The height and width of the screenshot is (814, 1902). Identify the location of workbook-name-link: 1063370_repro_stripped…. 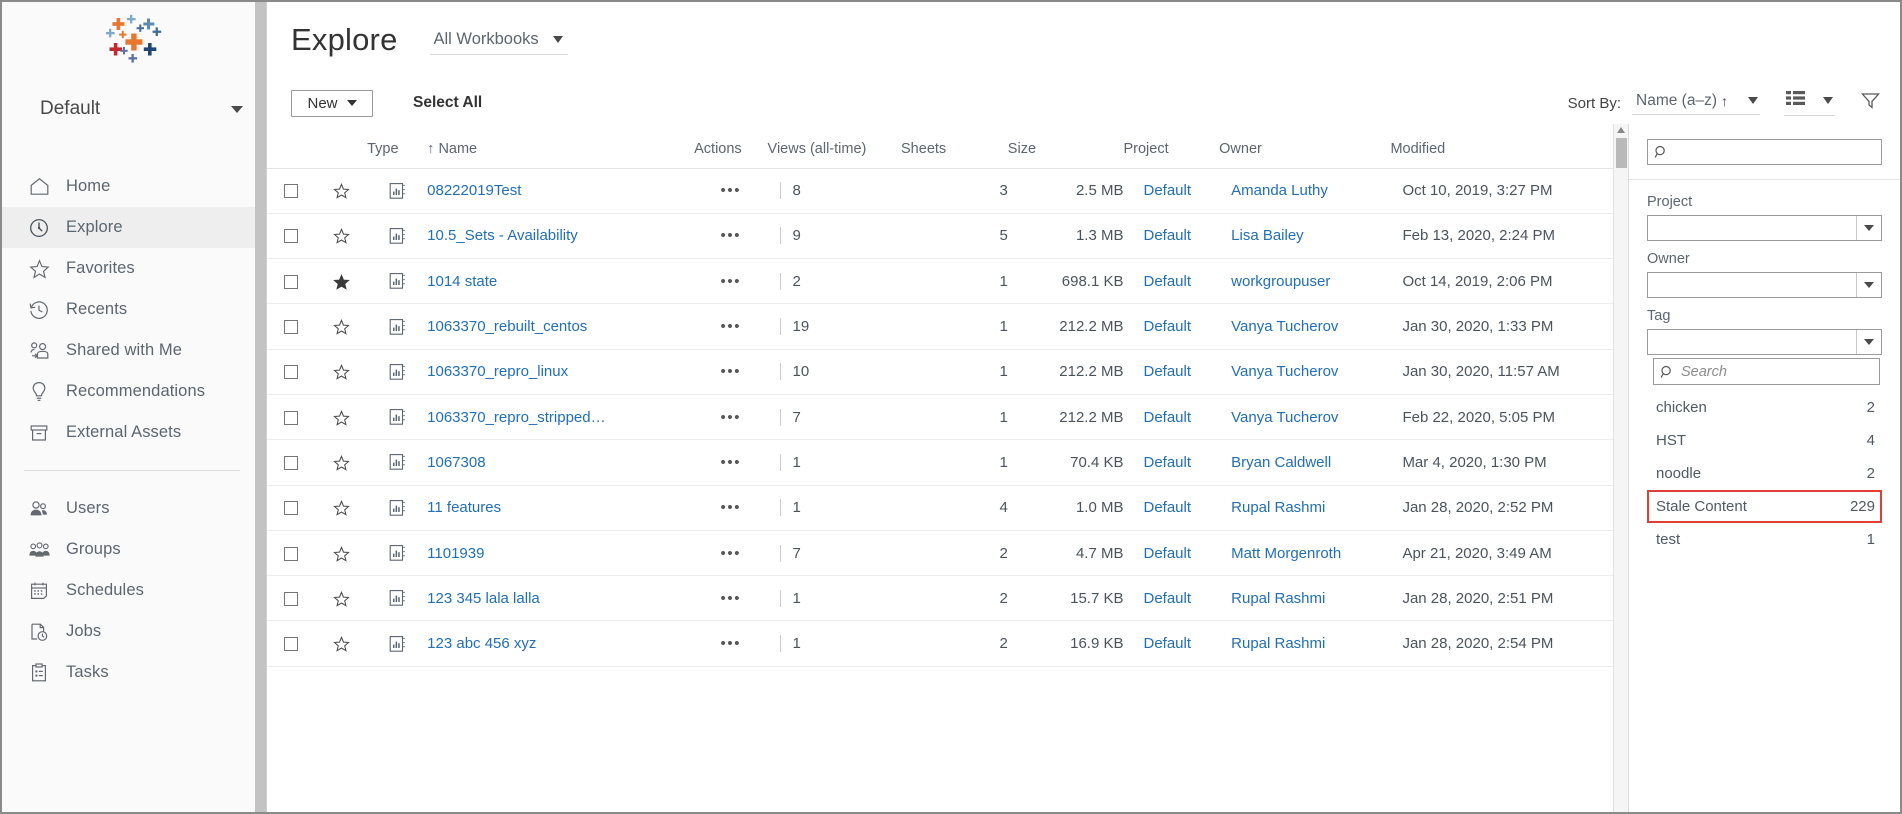
(516, 417).